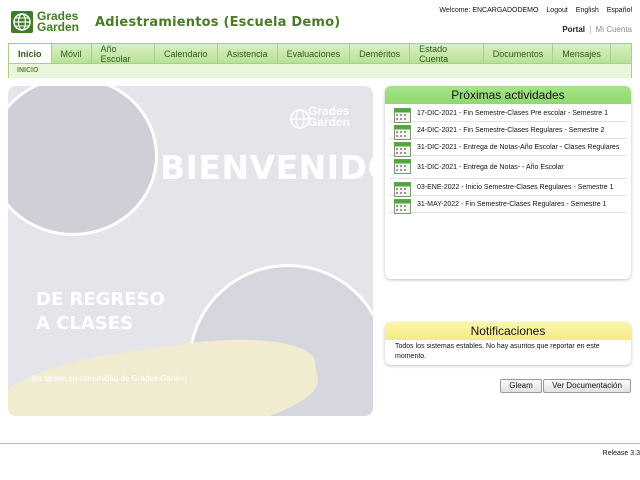 Image resolution: width=640 pixels, height=480 pixels. Describe the element at coordinates (28, 70) in the screenshot. I see `breadcrumb: INICIO` at that location.